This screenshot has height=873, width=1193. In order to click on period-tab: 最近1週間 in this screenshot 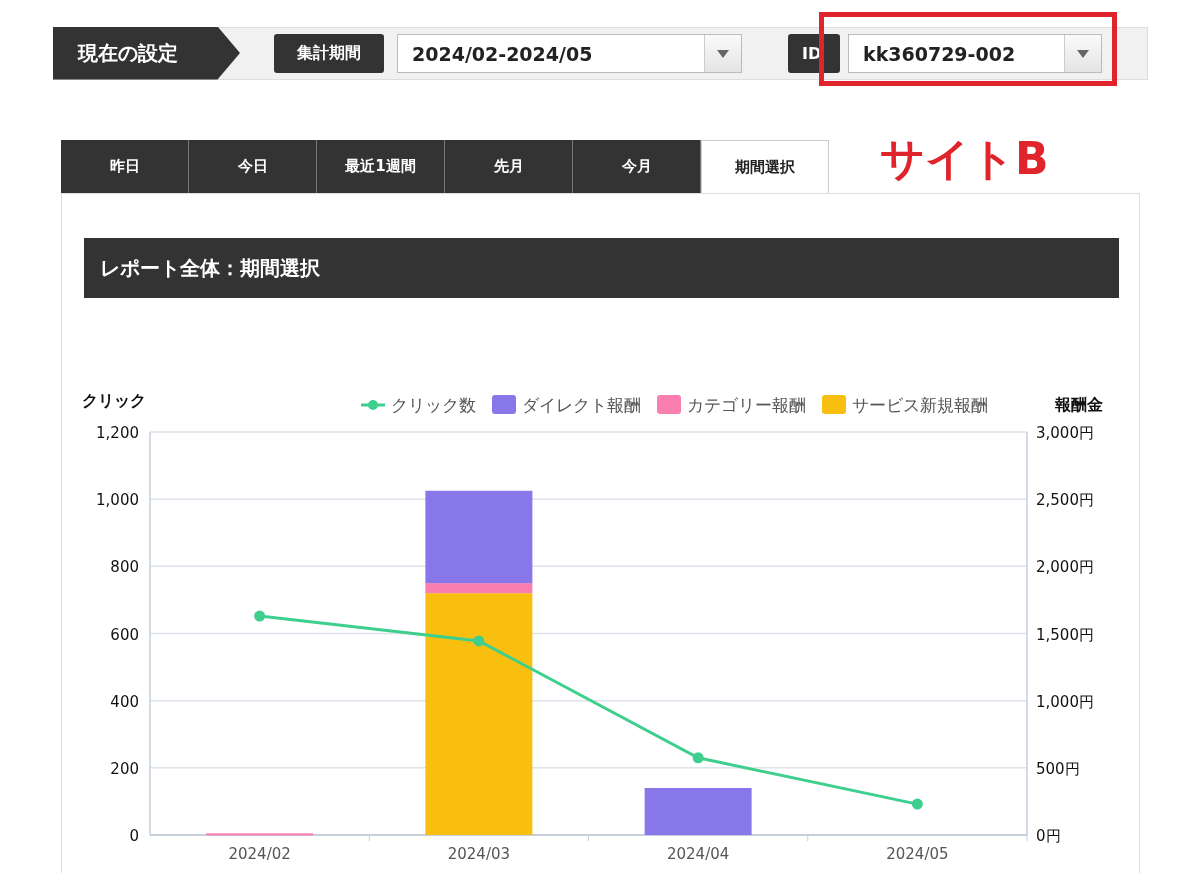, I will do `click(381, 166)`.